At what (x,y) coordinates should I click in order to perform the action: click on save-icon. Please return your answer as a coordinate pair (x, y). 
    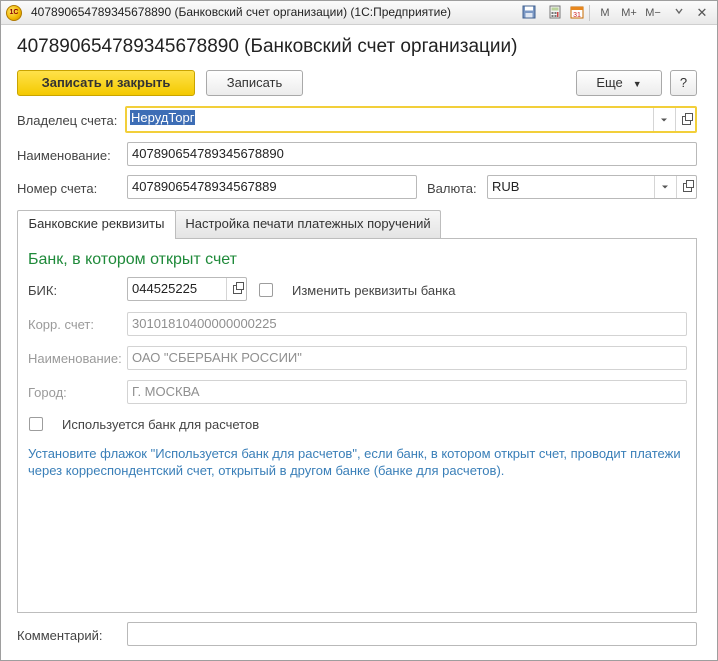
    Looking at the image, I should click on (529, 13).